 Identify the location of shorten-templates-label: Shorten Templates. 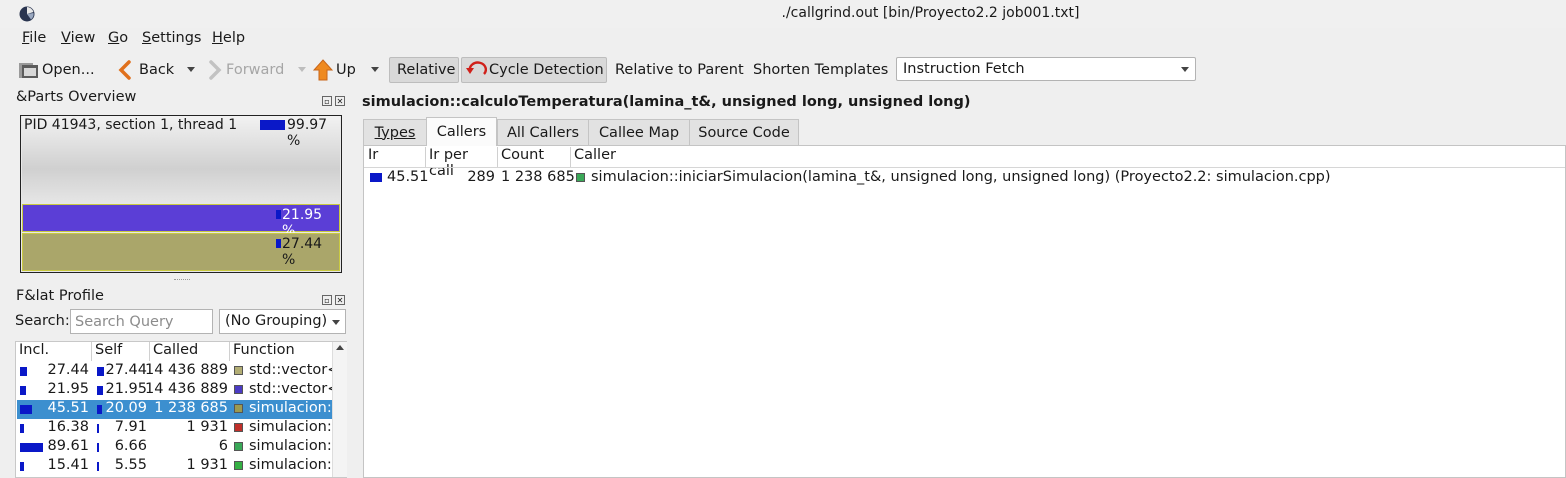
(821, 70).